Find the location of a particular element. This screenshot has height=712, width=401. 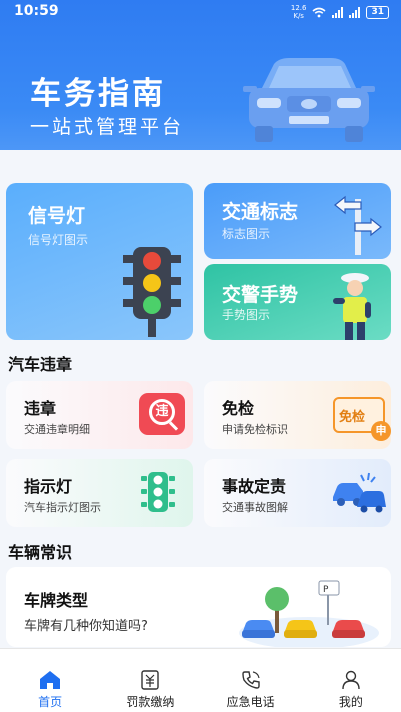

tab-emergency-call-label: 应急电话 is located at coordinates (250, 702).